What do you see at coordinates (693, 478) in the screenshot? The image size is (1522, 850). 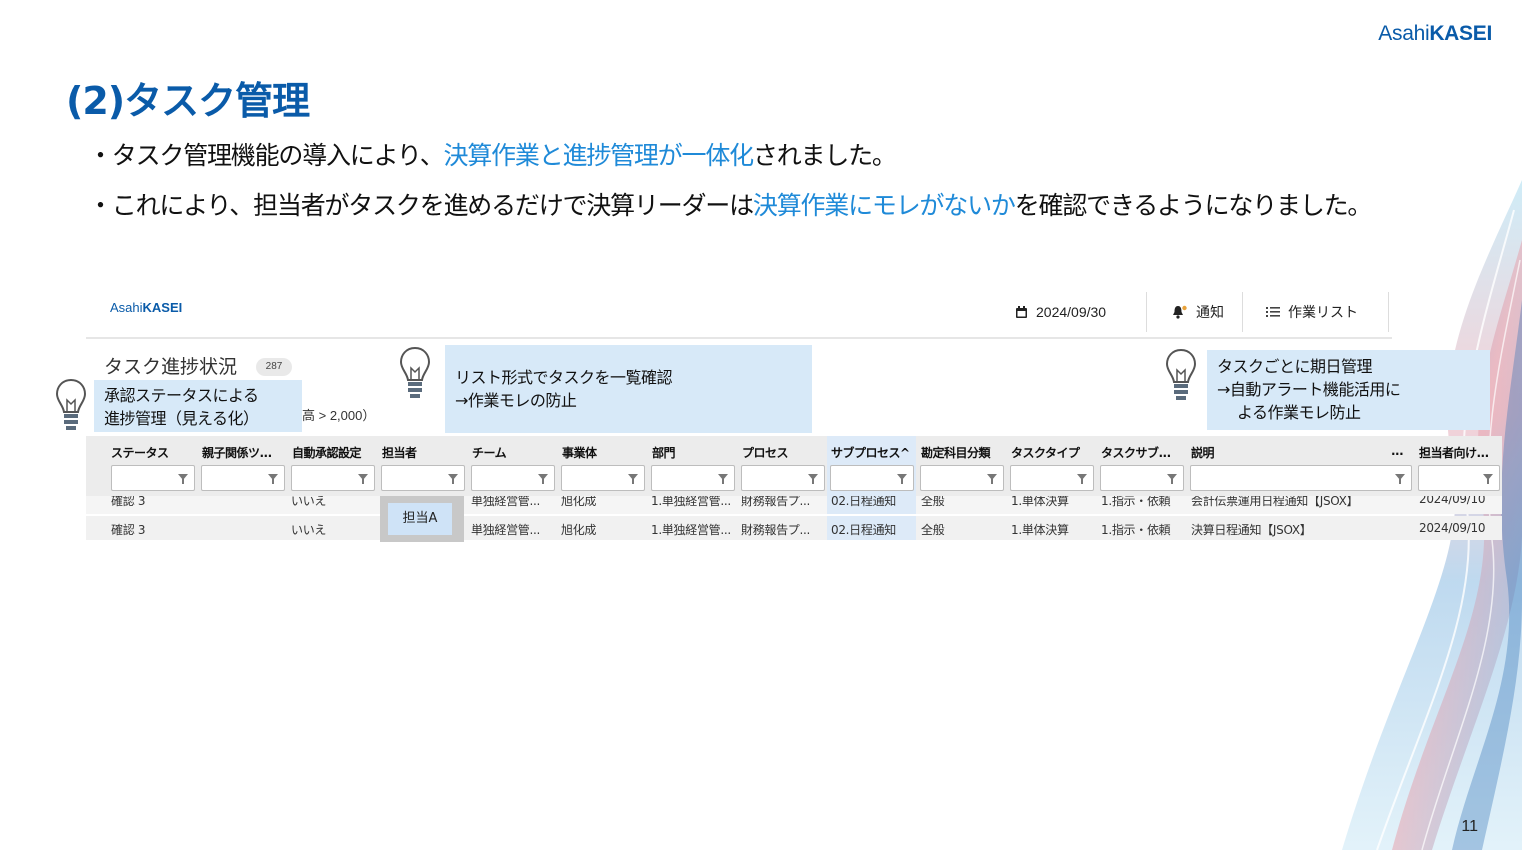 I see `filter-input-department` at bounding box center [693, 478].